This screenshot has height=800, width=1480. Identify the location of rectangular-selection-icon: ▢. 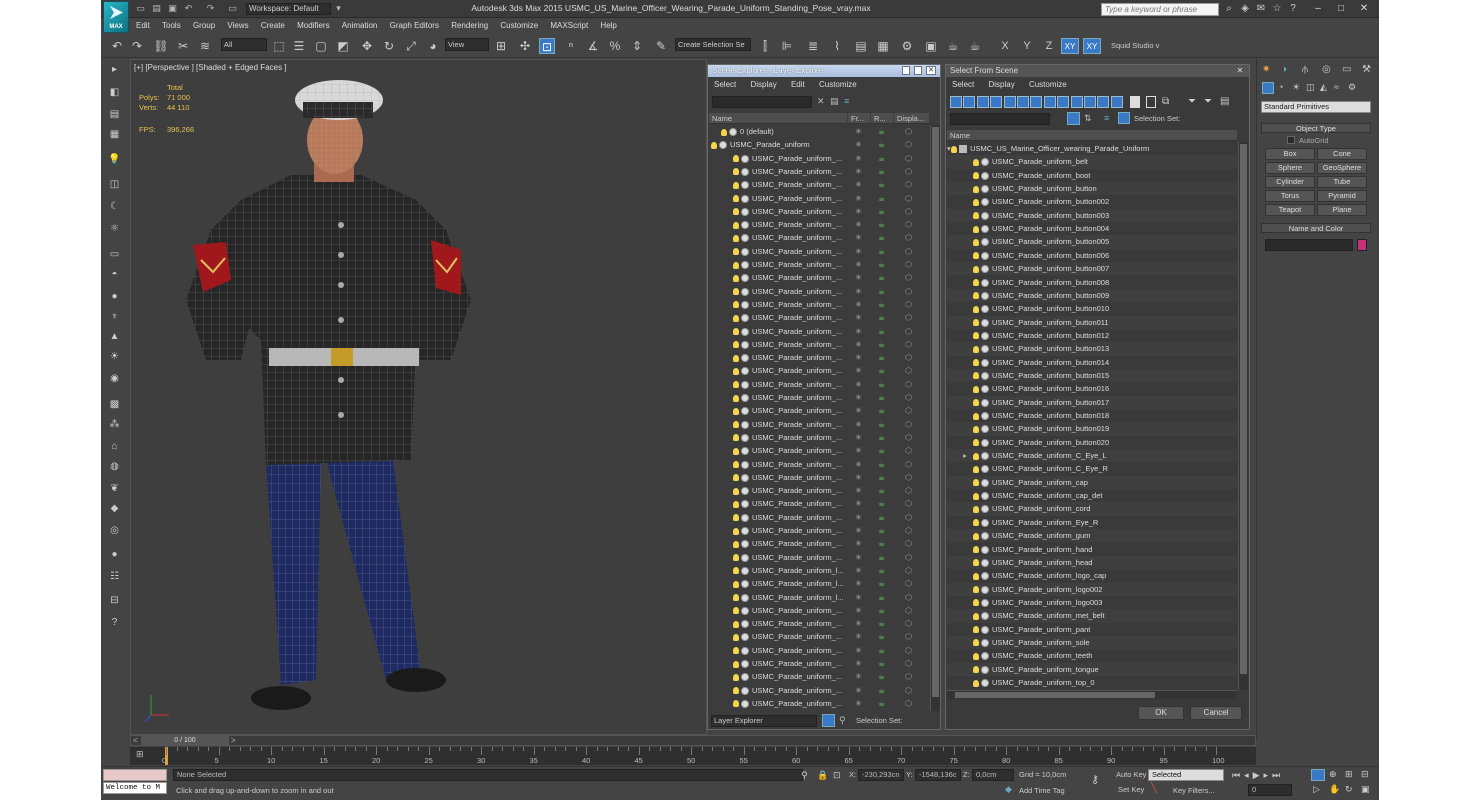
(321, 46).